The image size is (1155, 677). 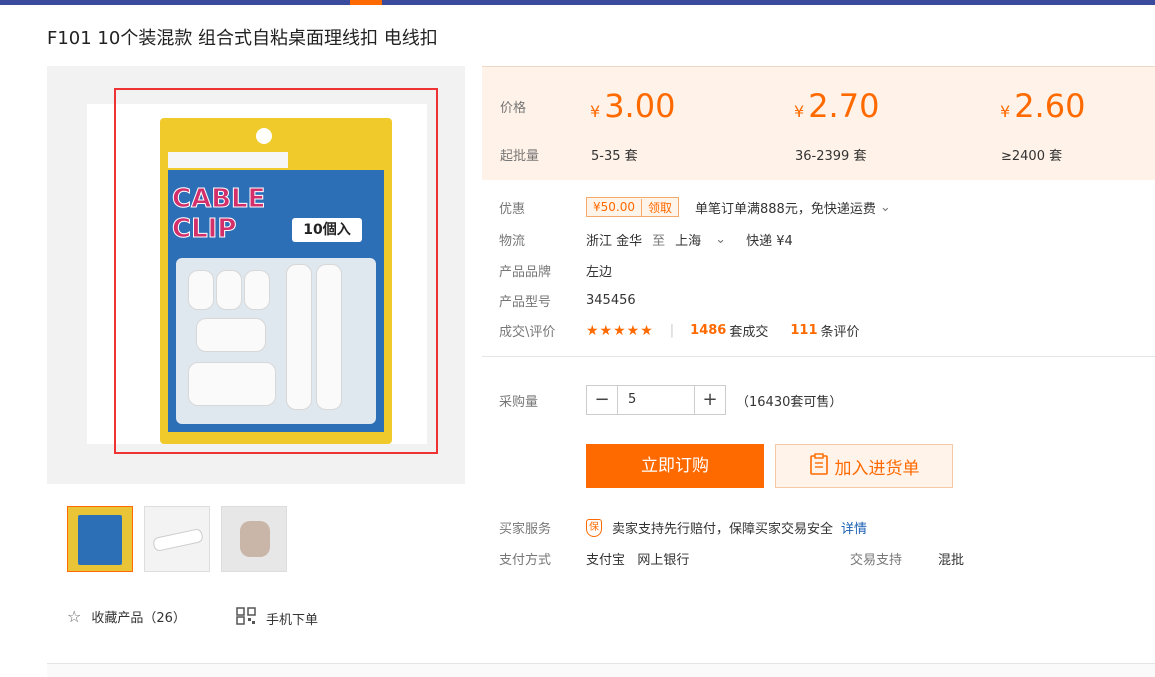 I want to click on clipboard-icon, so click(x=819, y=466).